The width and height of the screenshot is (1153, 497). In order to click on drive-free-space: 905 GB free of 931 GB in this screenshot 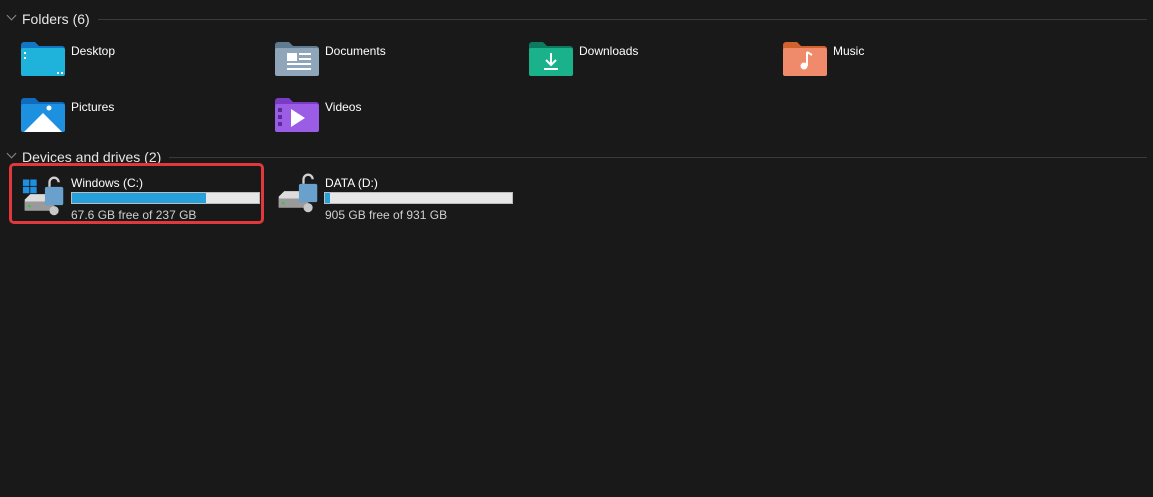, I will do `click(386, 215)`.